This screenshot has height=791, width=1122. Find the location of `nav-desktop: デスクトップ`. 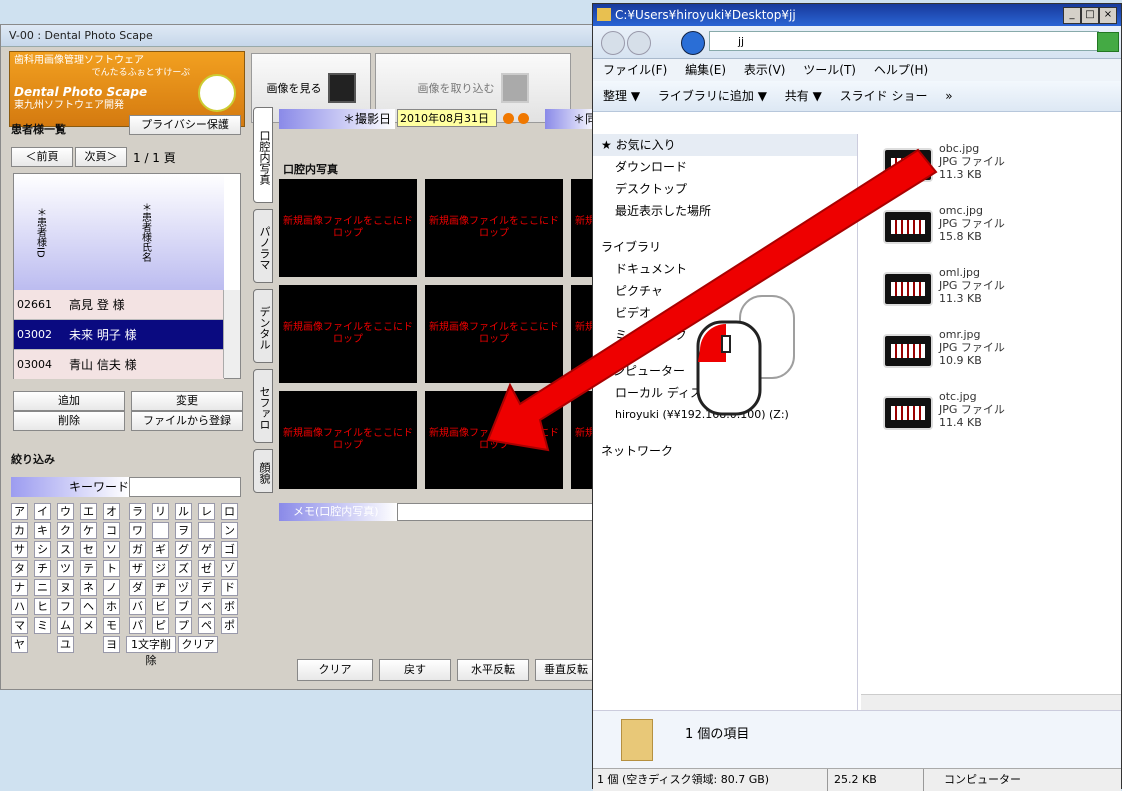

nav-desktop: デスクトップ is located at coordinates (725, 189).